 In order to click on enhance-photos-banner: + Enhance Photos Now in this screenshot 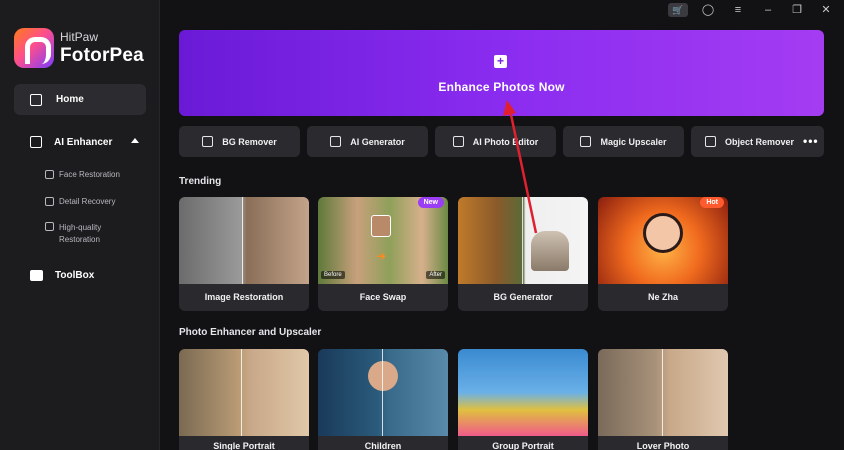, I will do `click(501, 73)`.